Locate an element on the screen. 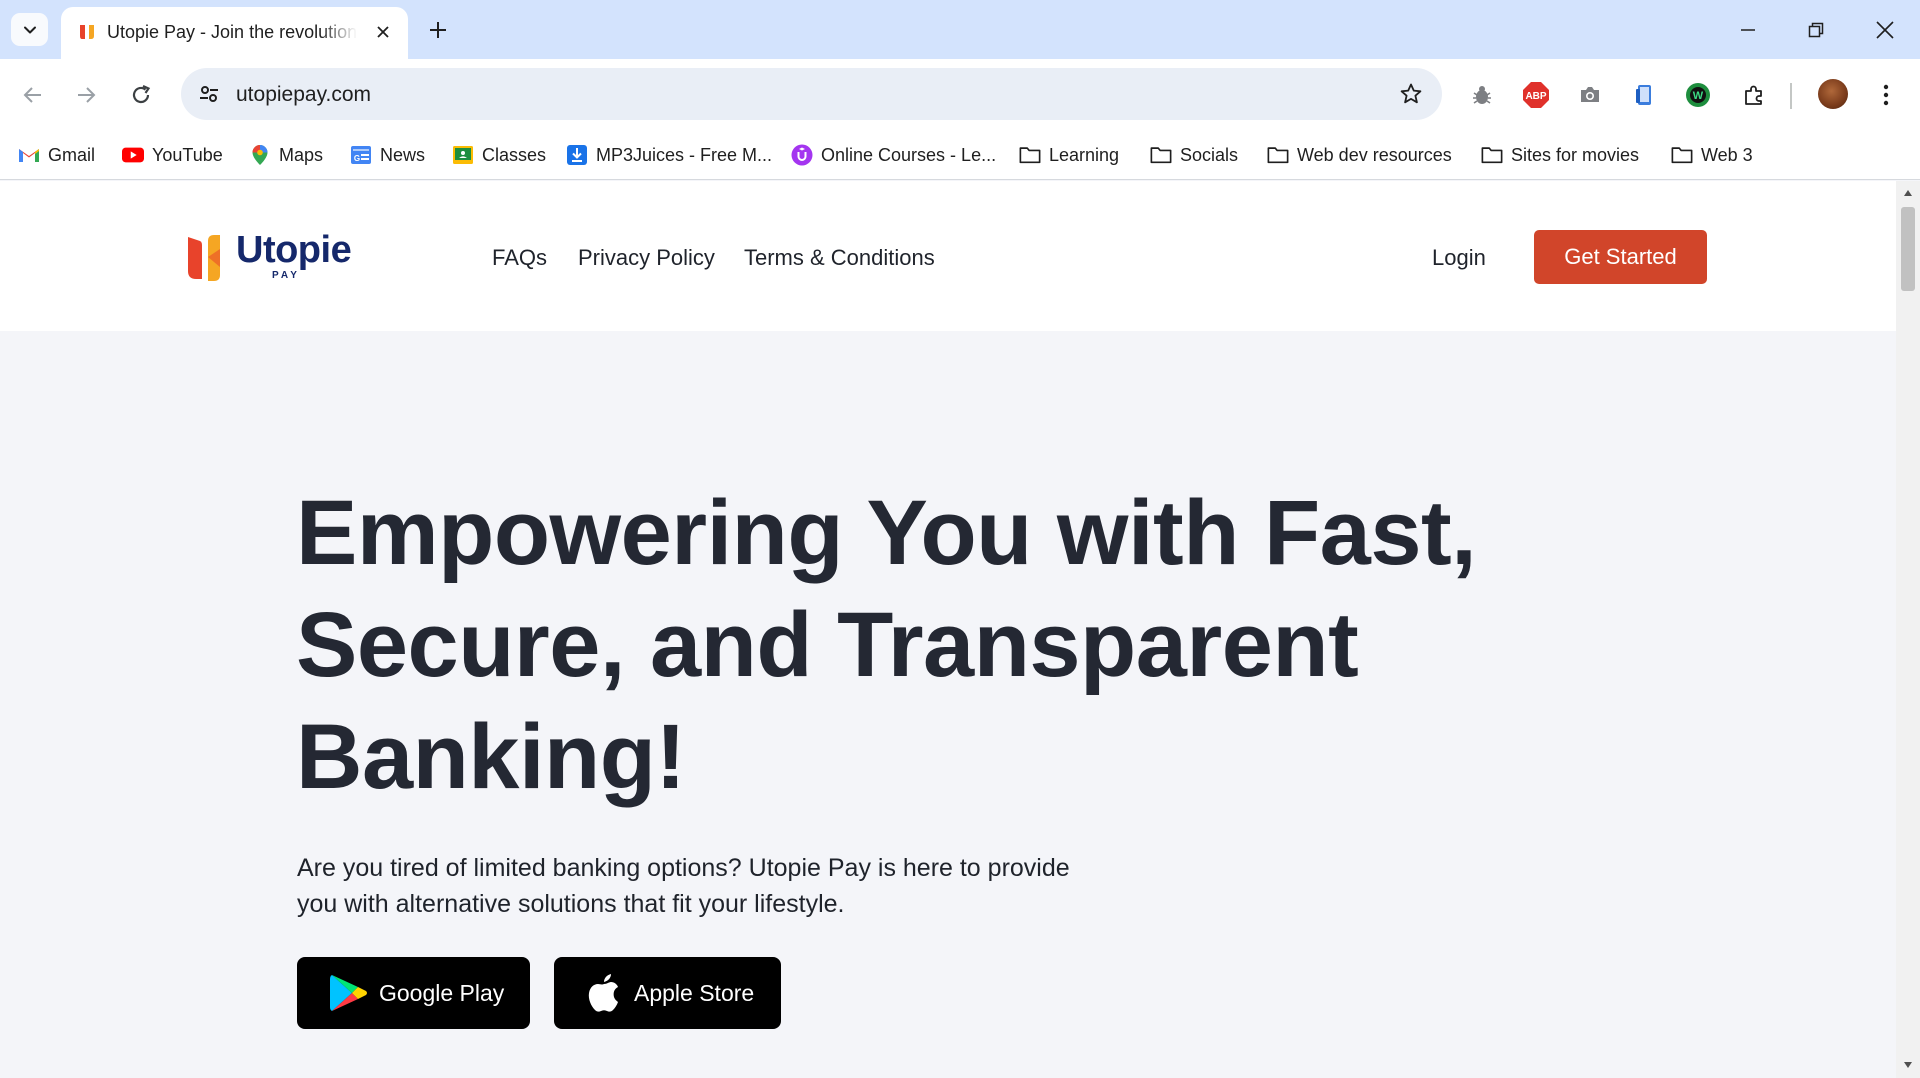 The image size is (1920, 1078). get-started-button: Get Started is located at coordinates (1620, 257).